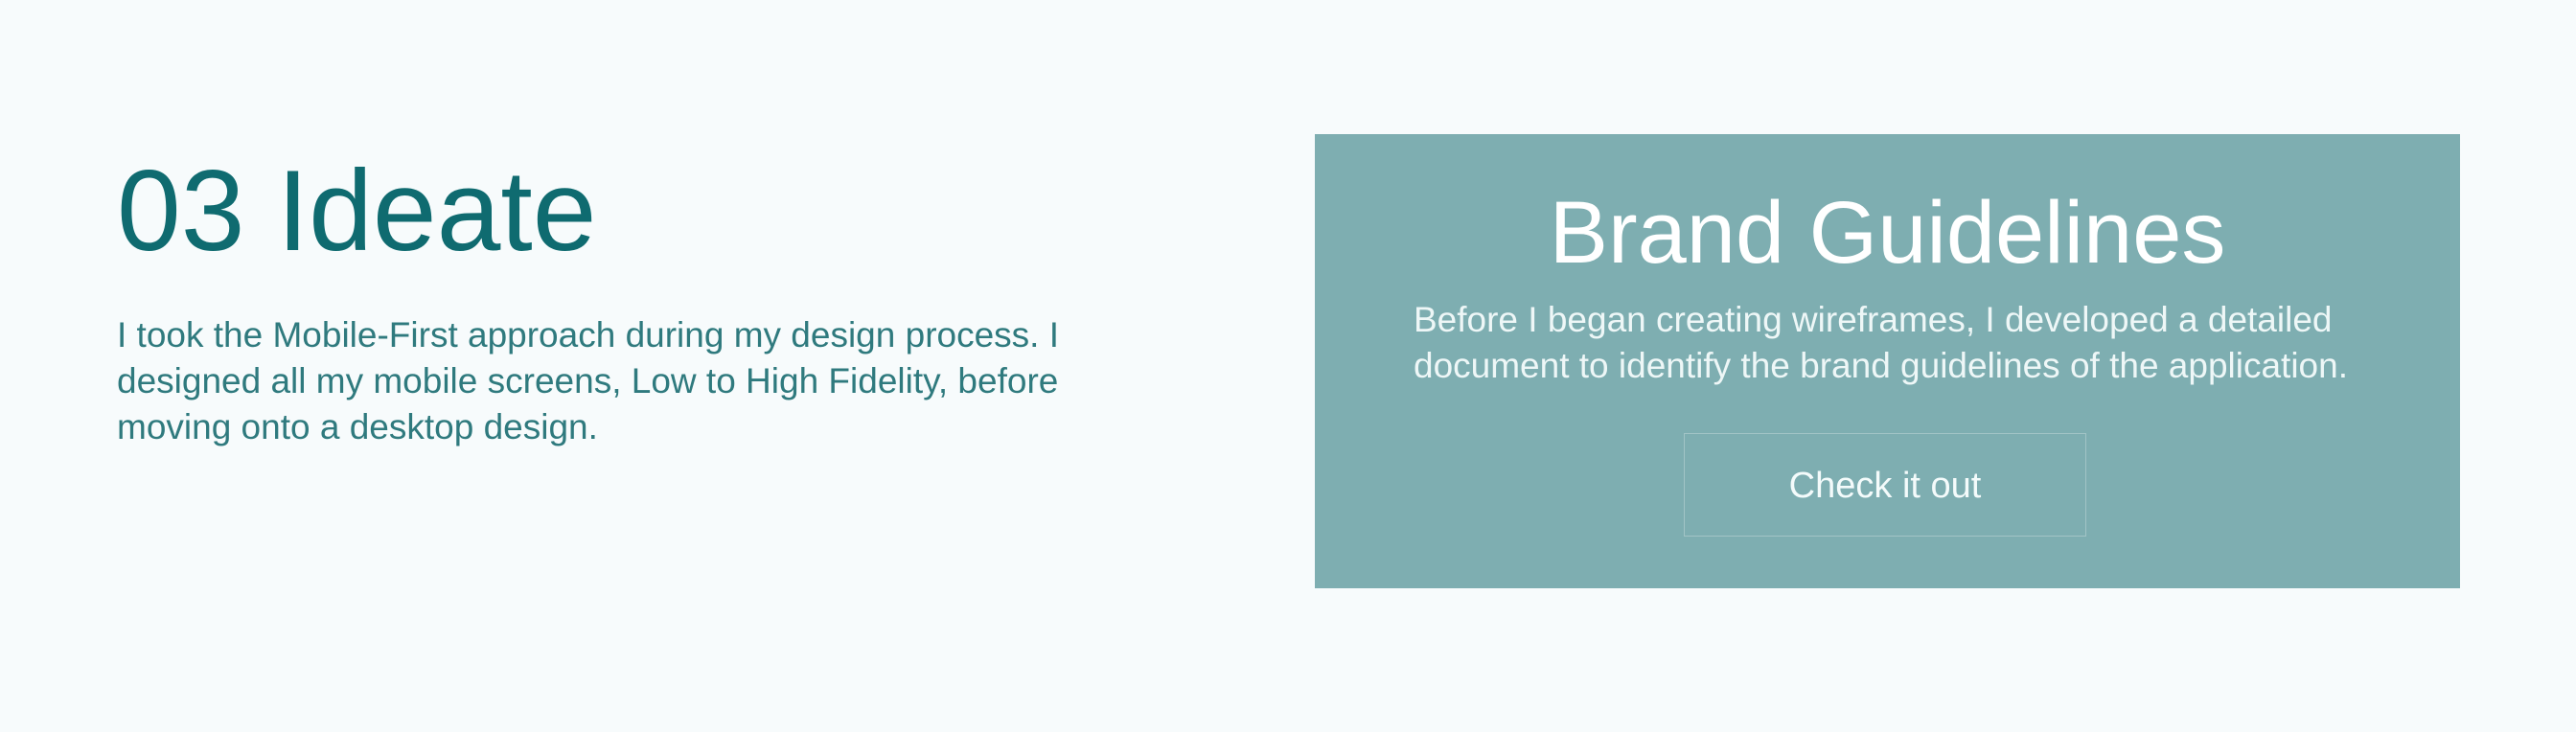 The image size is (2576, 732). Describe the element at coordinates (1887, 233) in the screenshot. I see `card-title: Brand Guidelines` at that location.